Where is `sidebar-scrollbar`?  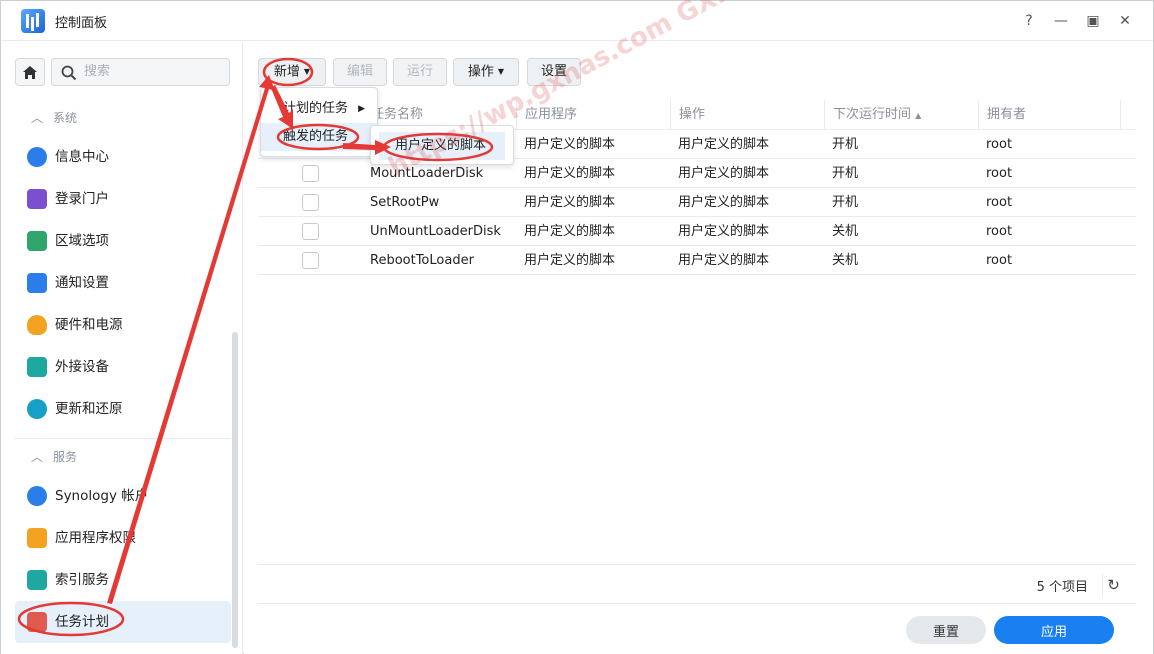
sidebar-scrollbar is located at coordinates (235, 490).